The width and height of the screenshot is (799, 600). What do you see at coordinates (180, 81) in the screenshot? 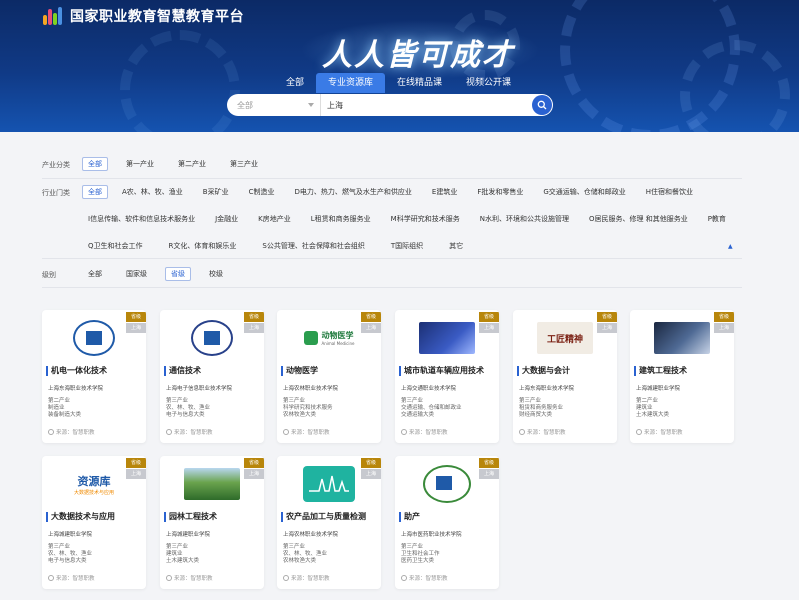
I see `gear-decoration` at bounding box center [180, 81].